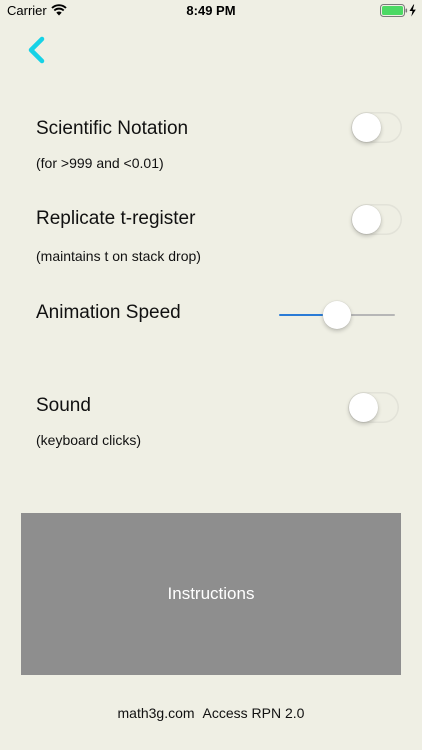 This screenshot has height=750, width=422. I want to click on footer-site: math3g.com, so click(156, 713).